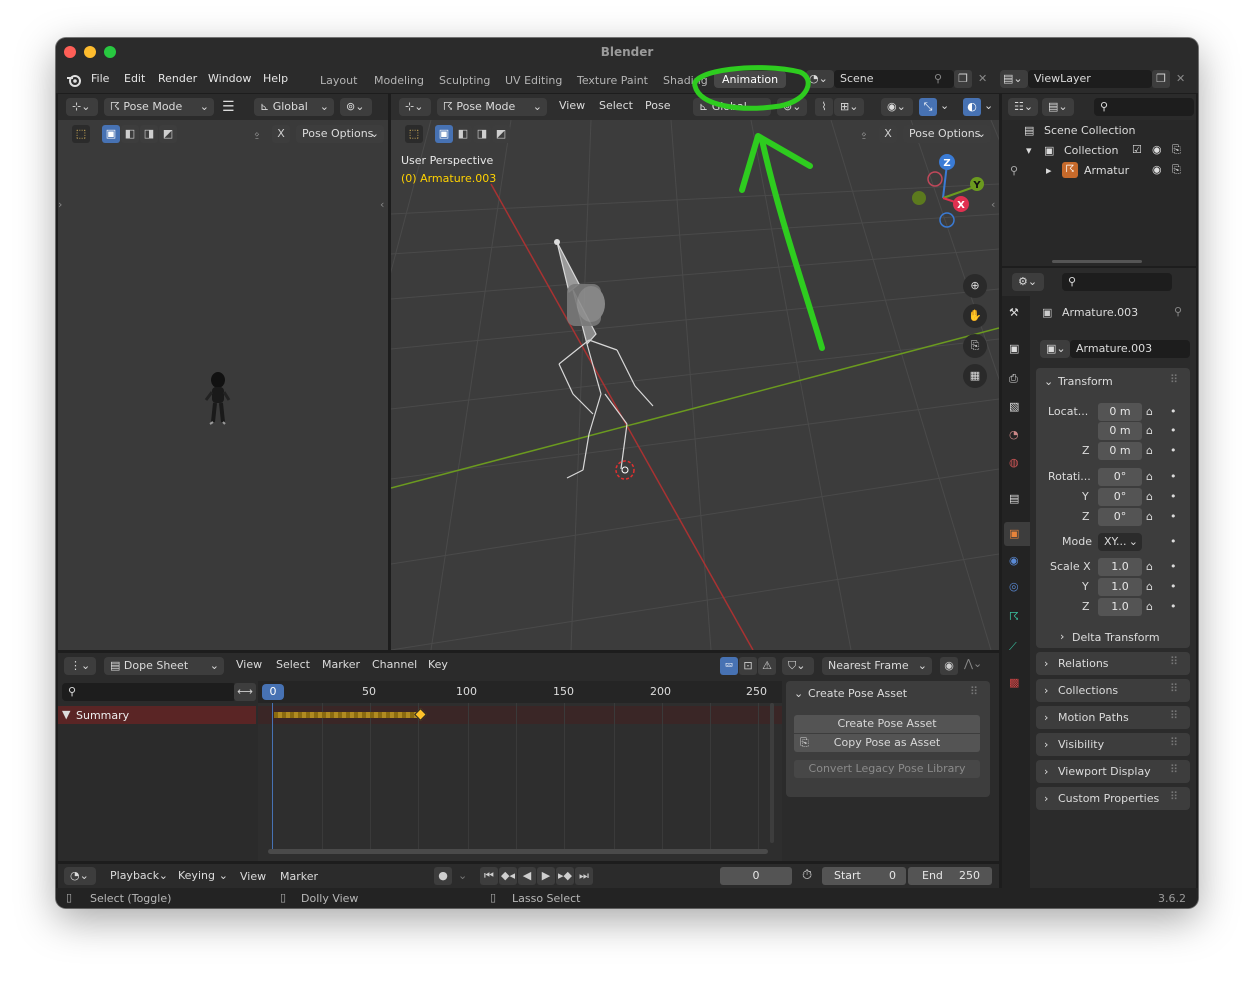  Describe the element at coordinates (137, 876) in the screenshot. I see `playback-menu: Playback ⌄` at that location.